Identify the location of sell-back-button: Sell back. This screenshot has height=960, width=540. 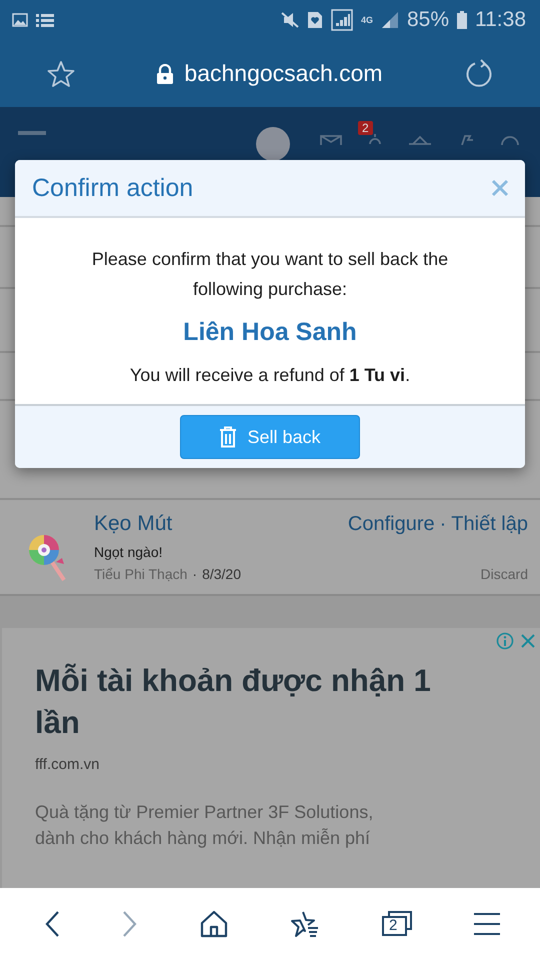
(270, 437).